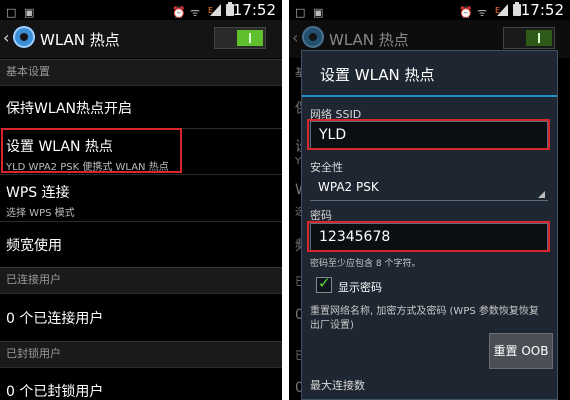  Describe the element at coordinates (326, 167) in the screenshot. I see `security-label: 安全性` at that location.